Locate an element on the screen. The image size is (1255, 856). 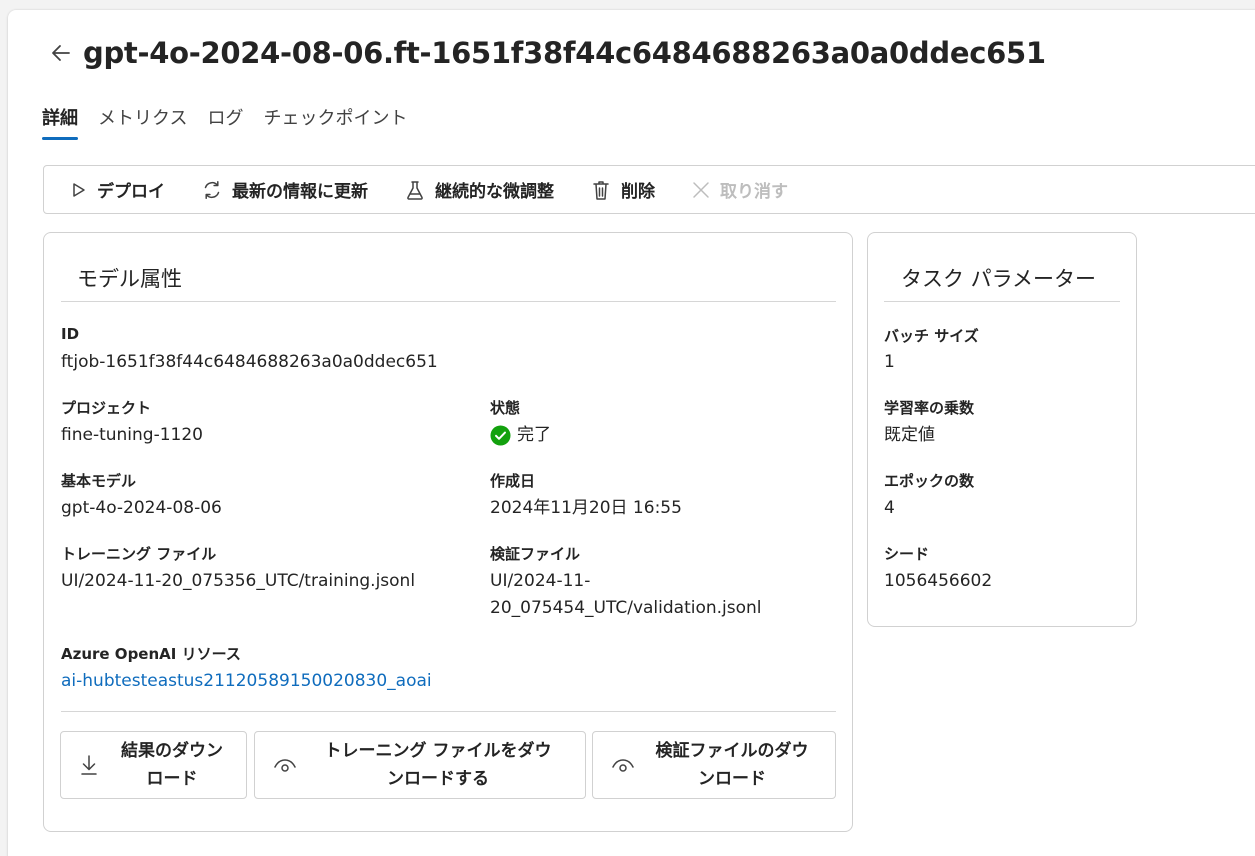
batch-size-value: 1 is located at coordinates (889, 362).